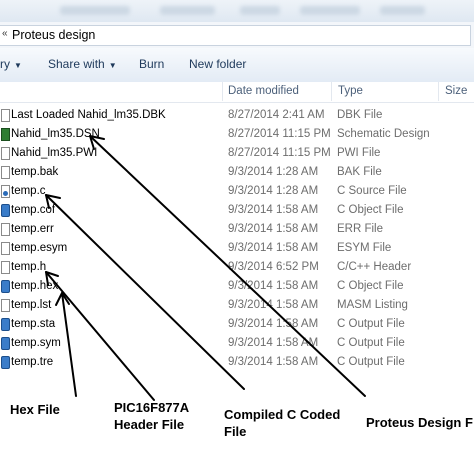 The height and width of the screenshot is (474, 474). What do you see at coordinates (35, 409) in the screenshot?
I see `annotation-hex-file: Hex File` at bounding box center [35, 409].